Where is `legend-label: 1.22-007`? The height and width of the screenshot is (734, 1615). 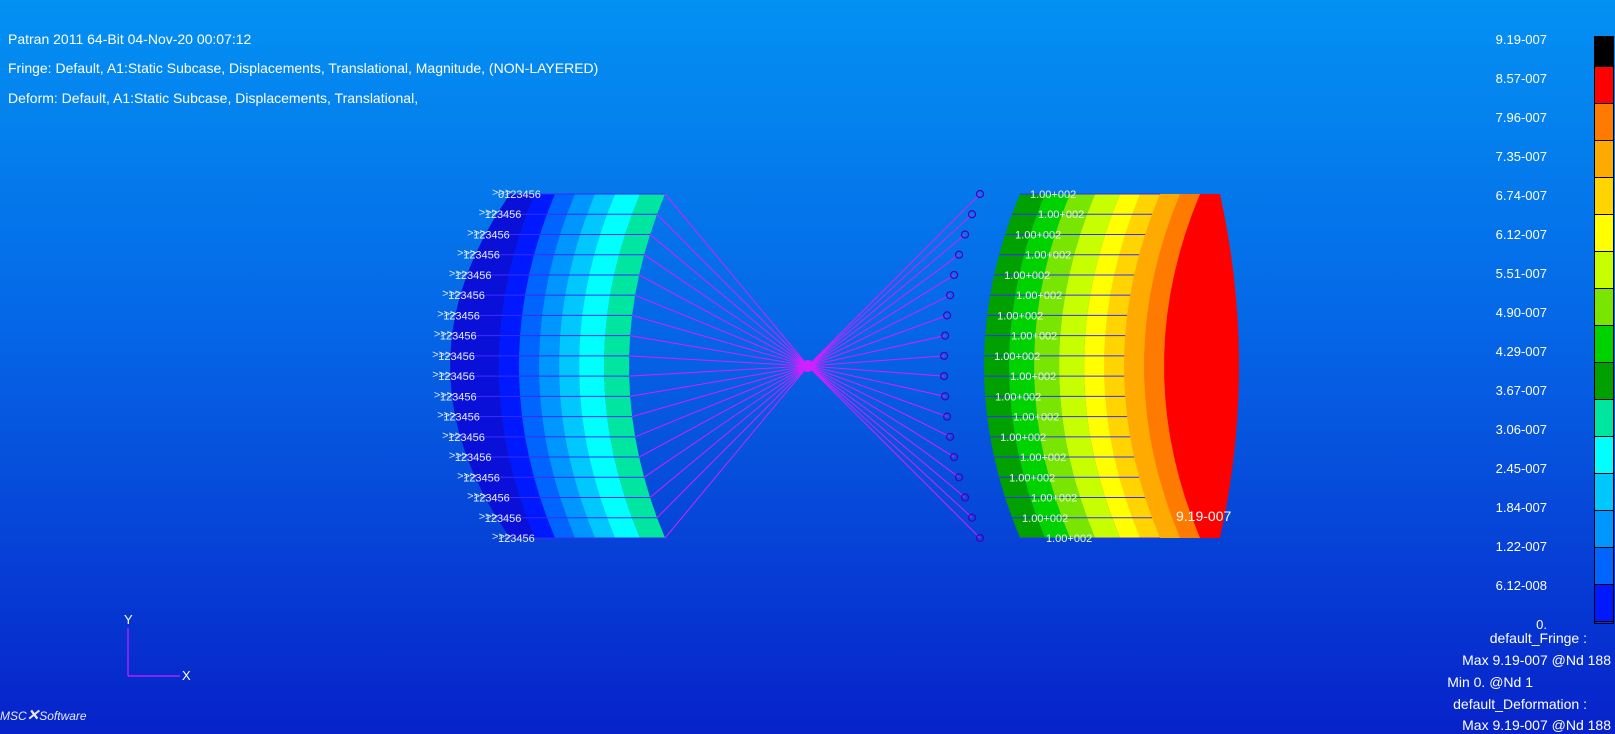
legend-label: 1.22-007 is located at coordinates (1521, 546).